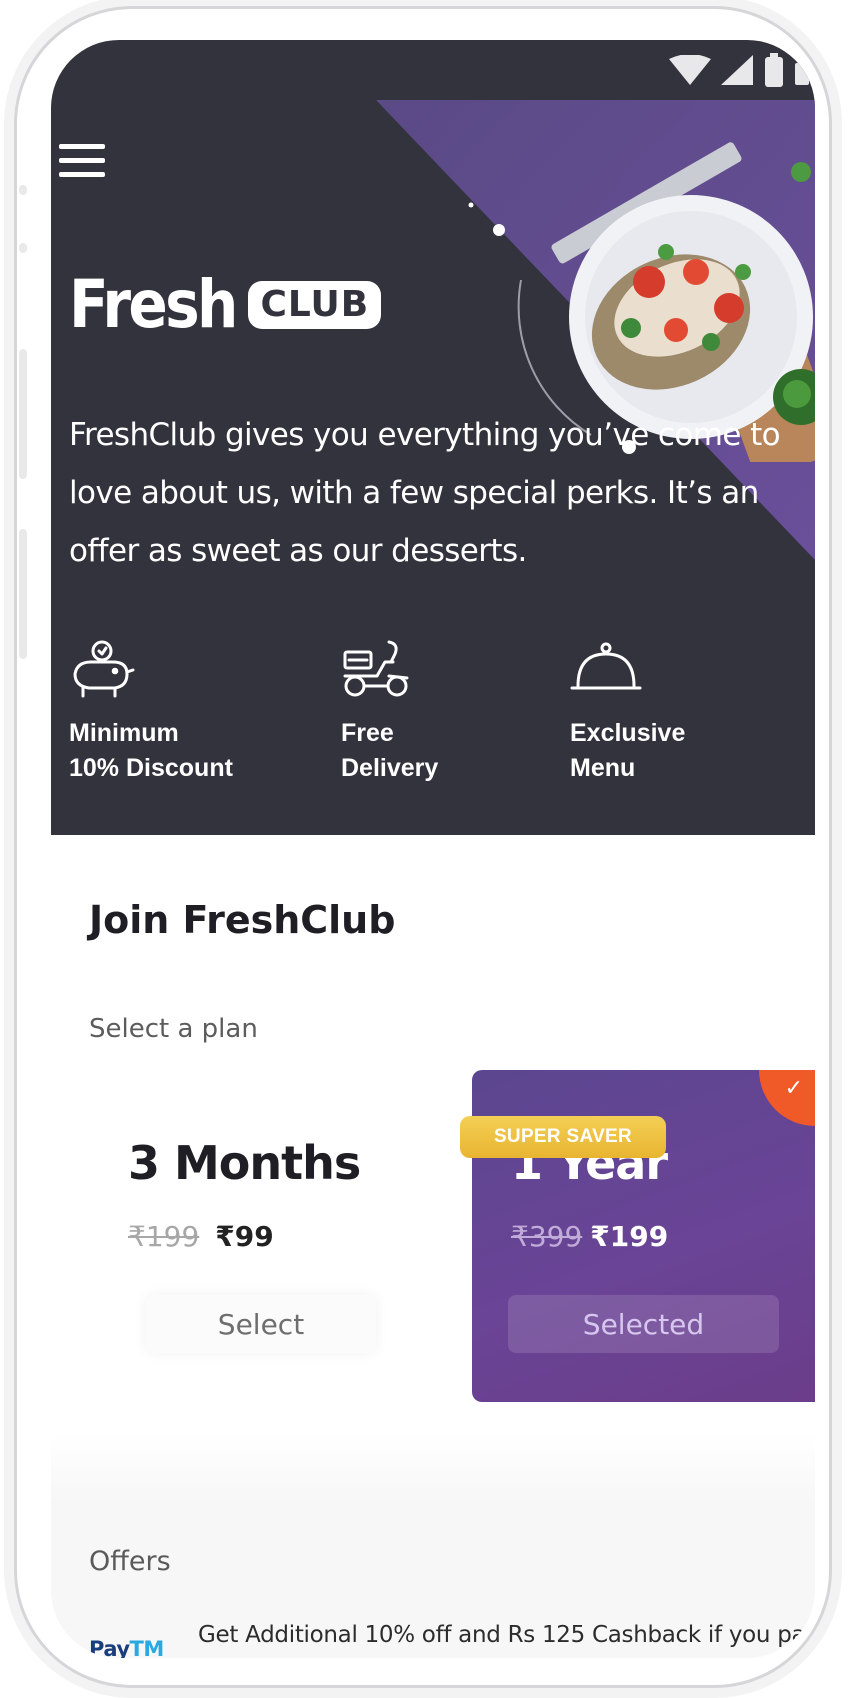 Image resolution: width=860 pixels, height=1698 pixels. Describe the element at coordinates (201, 1236) in the screenshot. I see `plan-prices: ₹199 ₹99` at that location.